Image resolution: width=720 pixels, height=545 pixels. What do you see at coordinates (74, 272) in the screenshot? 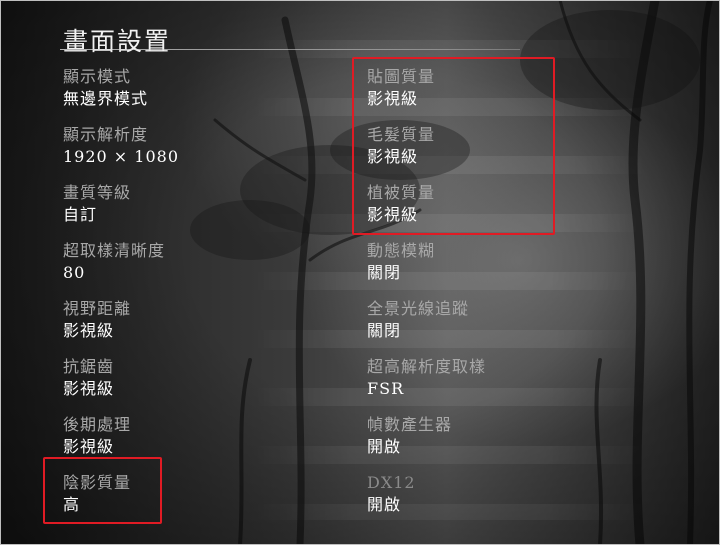
I see `setting-value: 80` at bounding box center [74, 272].